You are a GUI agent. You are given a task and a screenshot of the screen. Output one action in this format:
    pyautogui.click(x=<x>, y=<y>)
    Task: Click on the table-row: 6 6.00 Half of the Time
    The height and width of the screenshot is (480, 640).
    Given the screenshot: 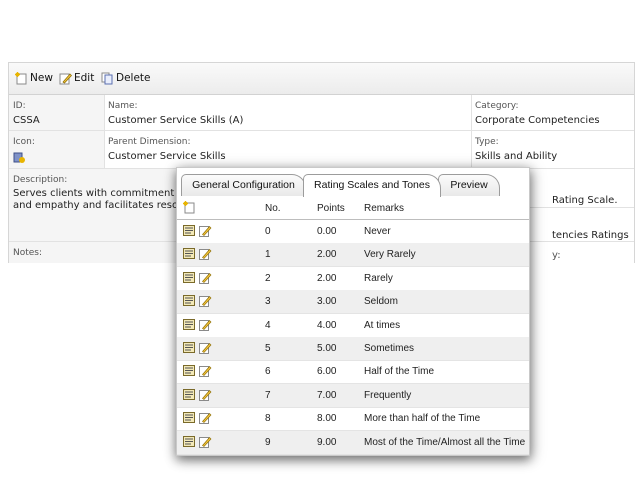 What is the action you would take?
    pyautogui.click(x=353, y=372)
    